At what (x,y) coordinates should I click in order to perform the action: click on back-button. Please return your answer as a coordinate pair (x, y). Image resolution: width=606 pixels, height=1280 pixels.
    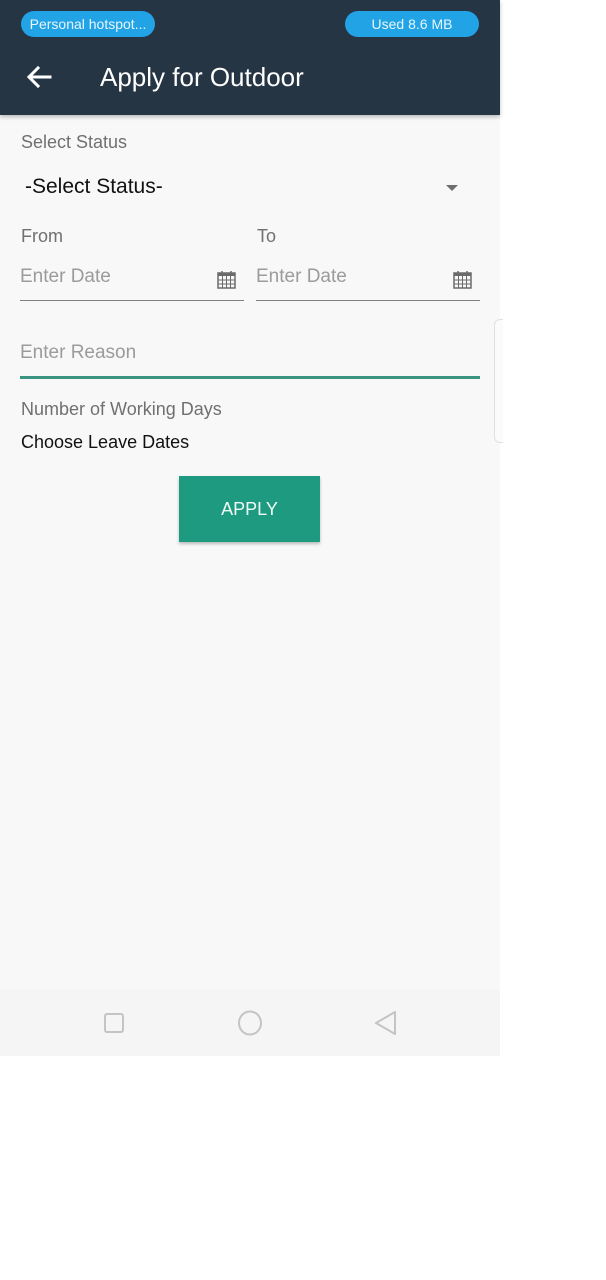
    Looking at the image, I should click on (39, 77).